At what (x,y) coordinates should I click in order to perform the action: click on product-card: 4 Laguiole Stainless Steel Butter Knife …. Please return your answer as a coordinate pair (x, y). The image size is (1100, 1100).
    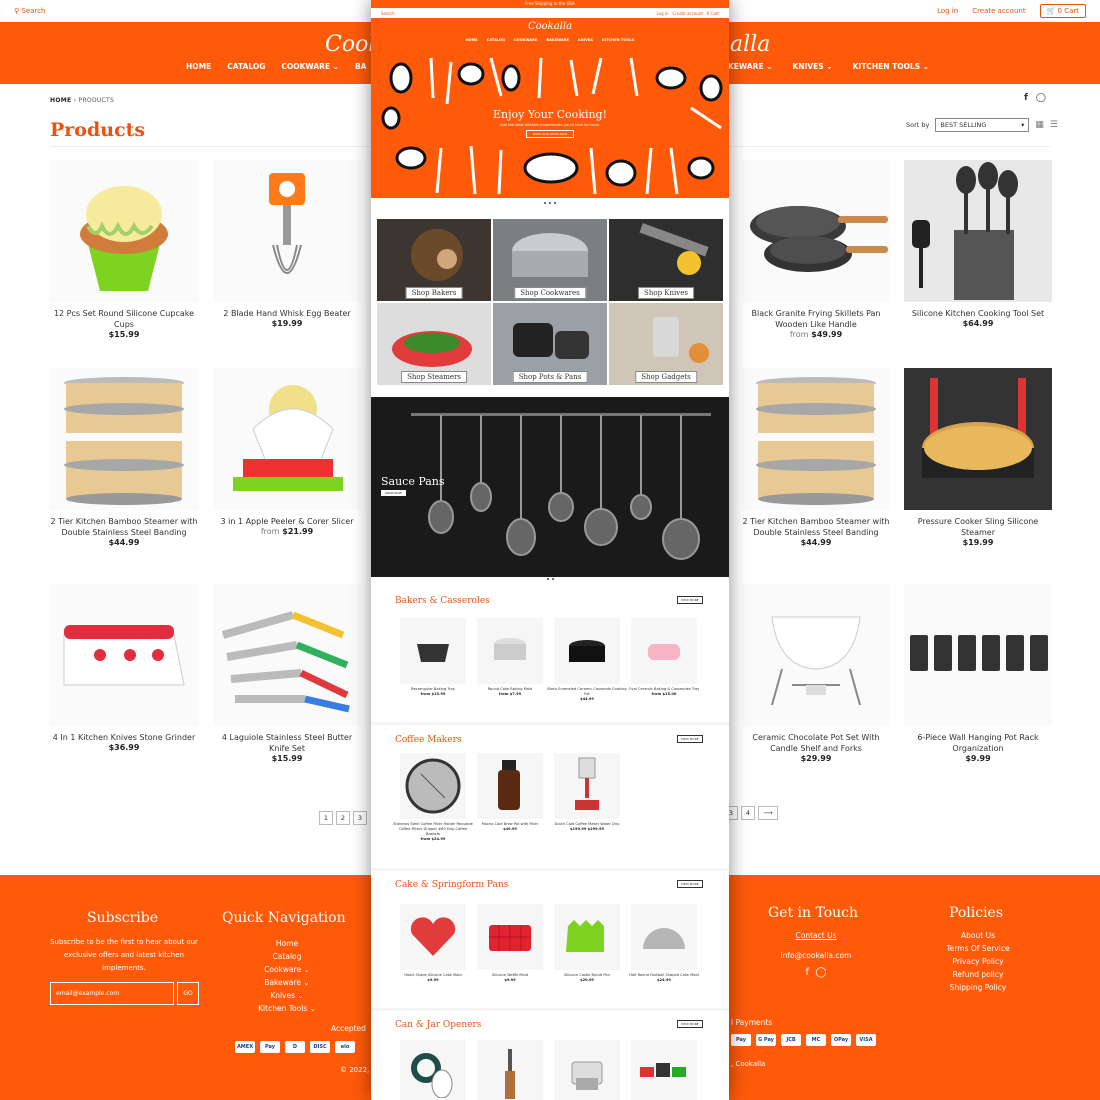
    Looking at the image, I should click on (287, 673).